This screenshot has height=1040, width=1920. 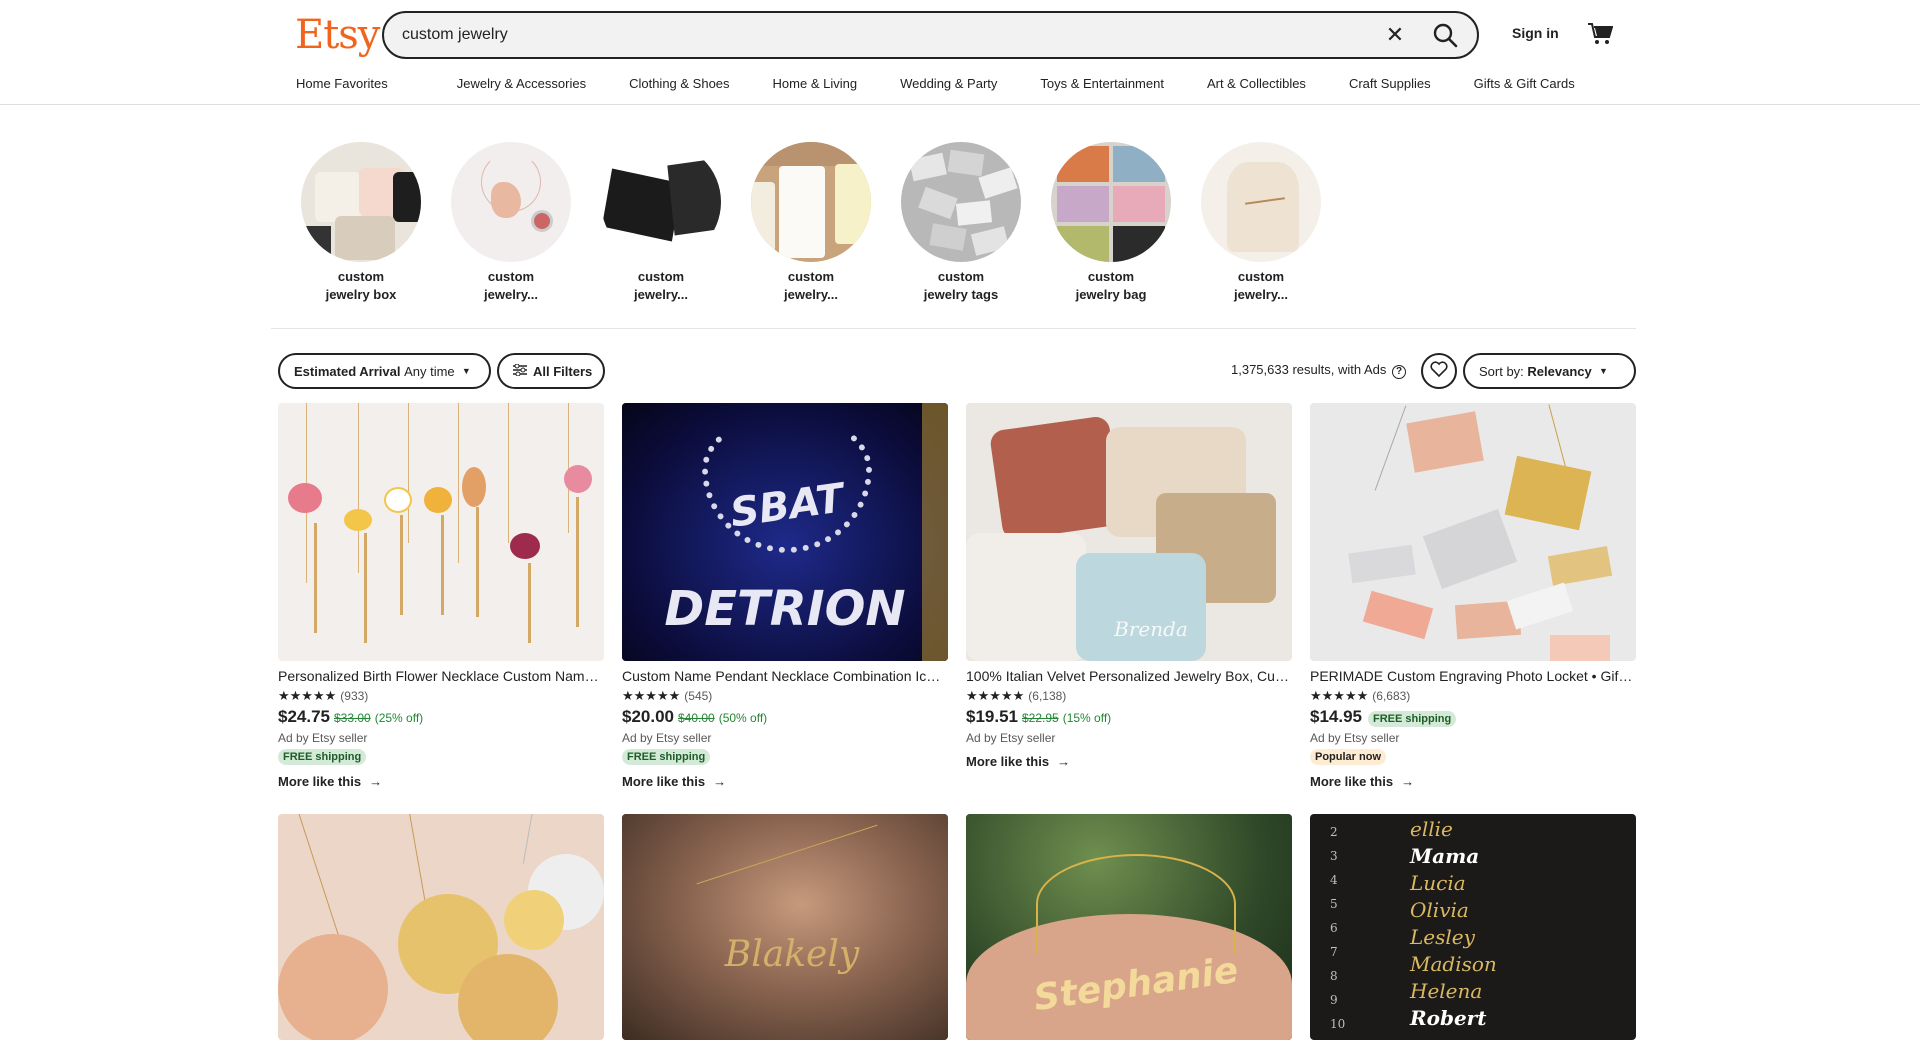 I want to click on etsy-logo: Etsy, so click(x=337, y=35).